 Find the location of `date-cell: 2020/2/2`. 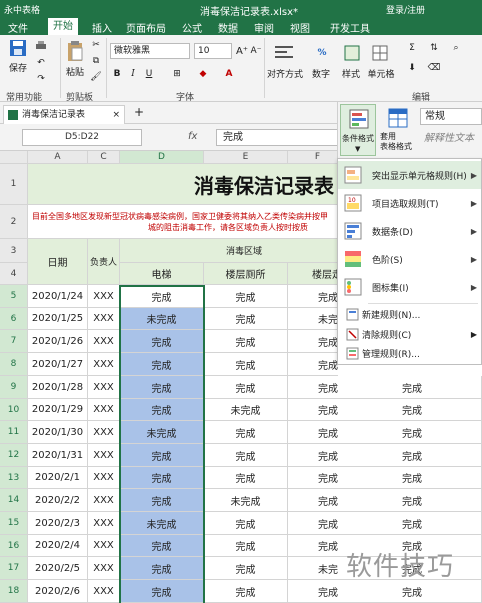

date-cell: 2020/2/2 is located at coordinates (58, 500).